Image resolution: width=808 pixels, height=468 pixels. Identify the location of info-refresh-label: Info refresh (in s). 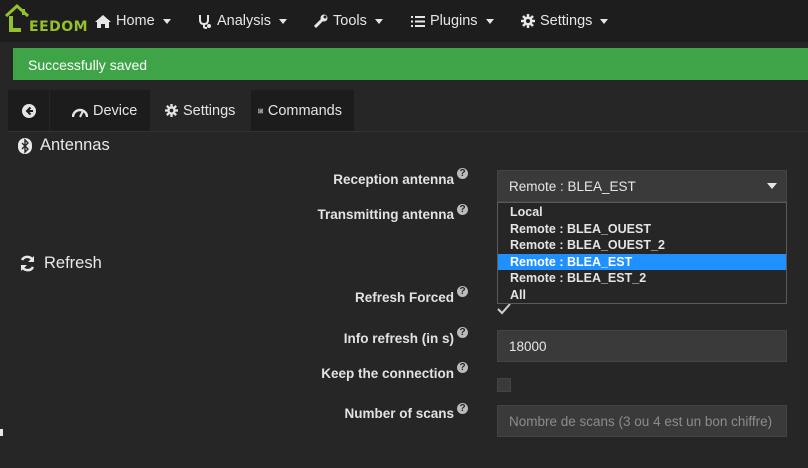
(398, 338).